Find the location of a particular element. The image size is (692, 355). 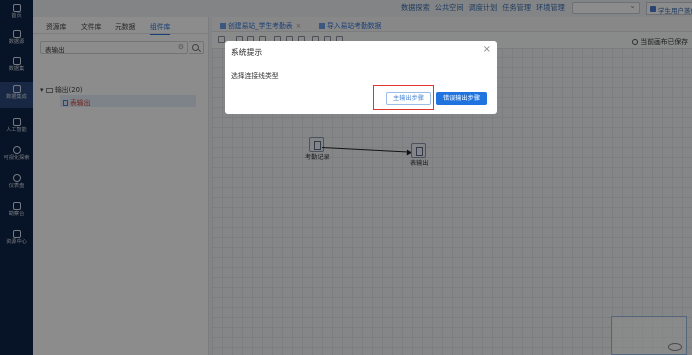

error-output-button: 错误输出步骤 is located at coordinates (461, 98).